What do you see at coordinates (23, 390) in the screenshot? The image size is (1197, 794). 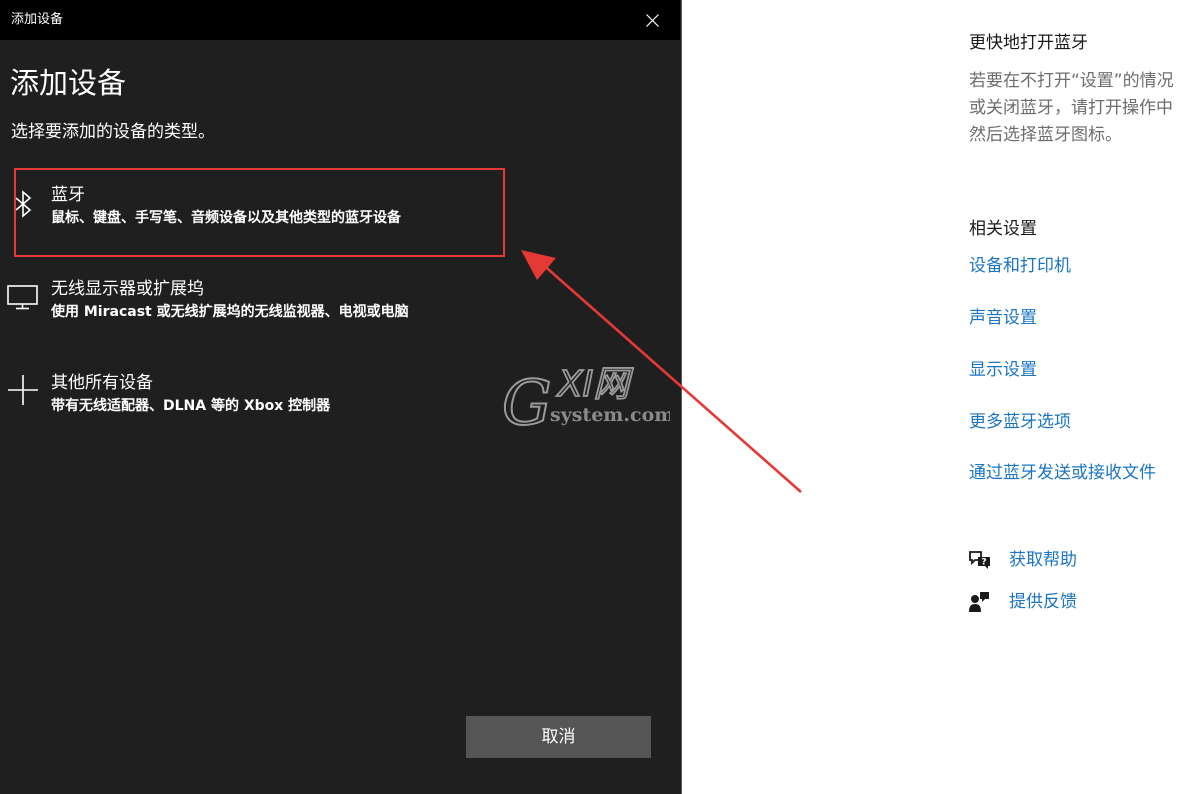 I see `plus-icon` at bounding box center [23, 390].